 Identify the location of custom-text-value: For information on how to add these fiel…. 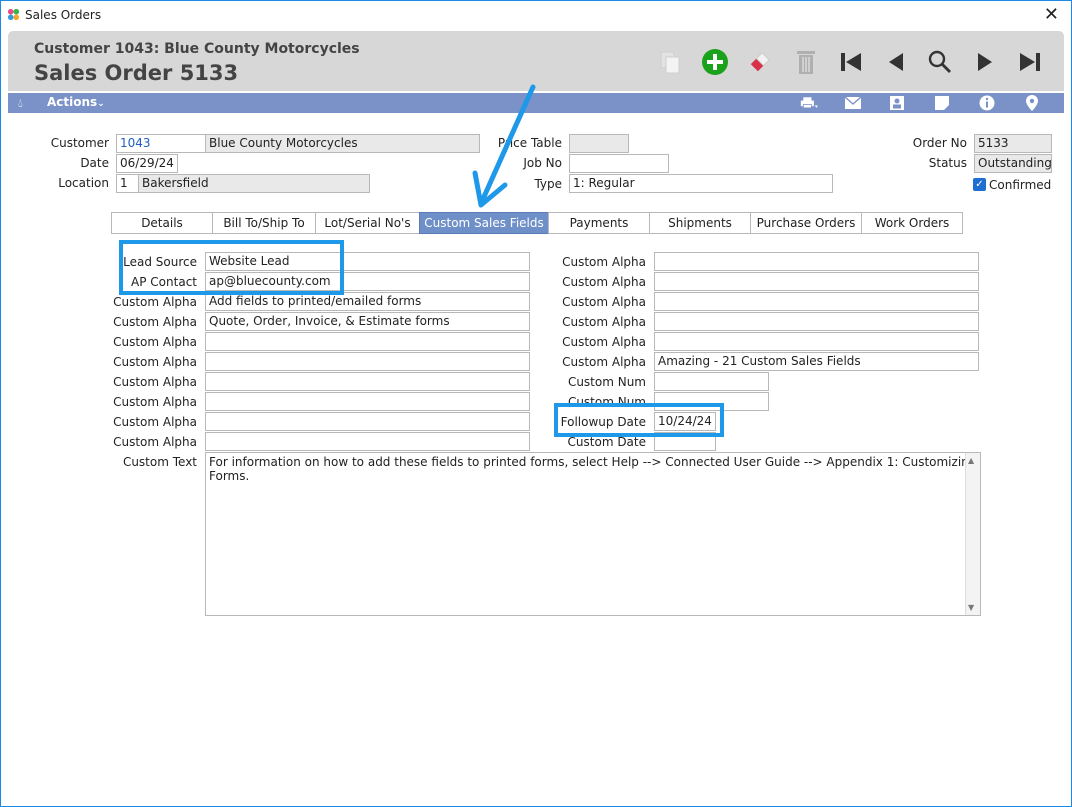
(593, 469).